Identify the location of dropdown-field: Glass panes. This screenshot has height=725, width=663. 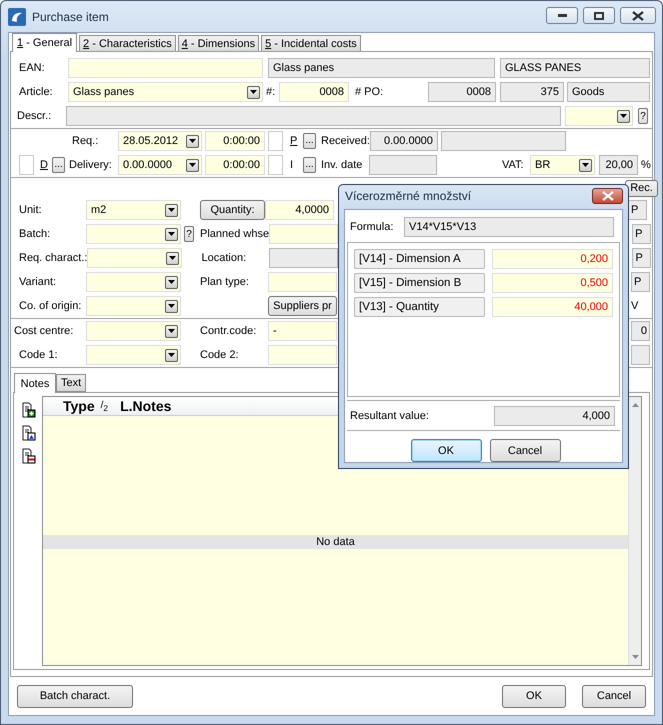
(165, 92).